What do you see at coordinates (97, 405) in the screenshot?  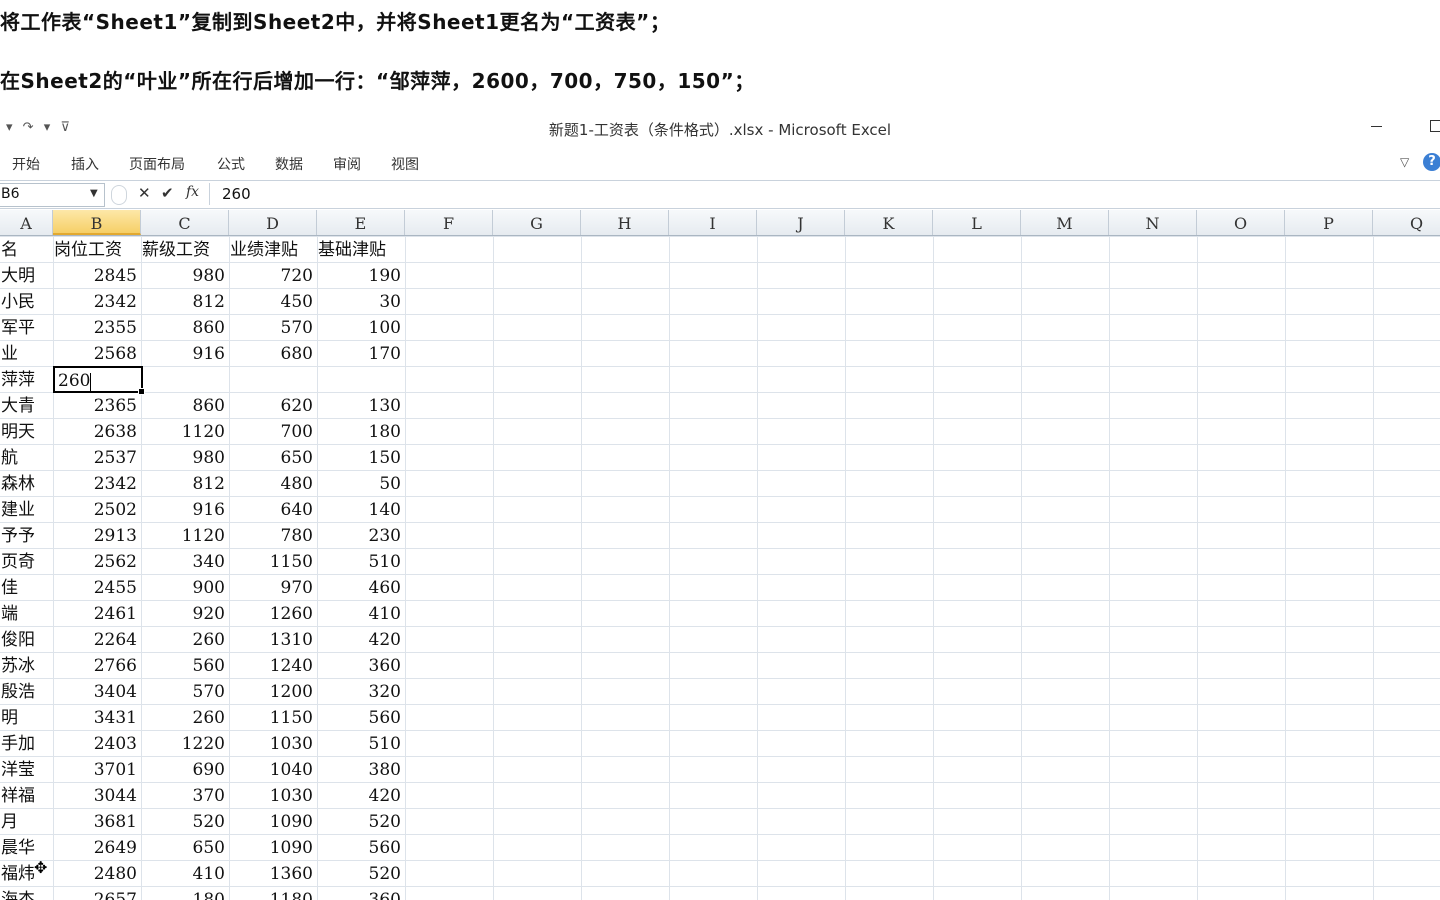 I see `cell-b-7: 2365` at bounding box center [97, 405].